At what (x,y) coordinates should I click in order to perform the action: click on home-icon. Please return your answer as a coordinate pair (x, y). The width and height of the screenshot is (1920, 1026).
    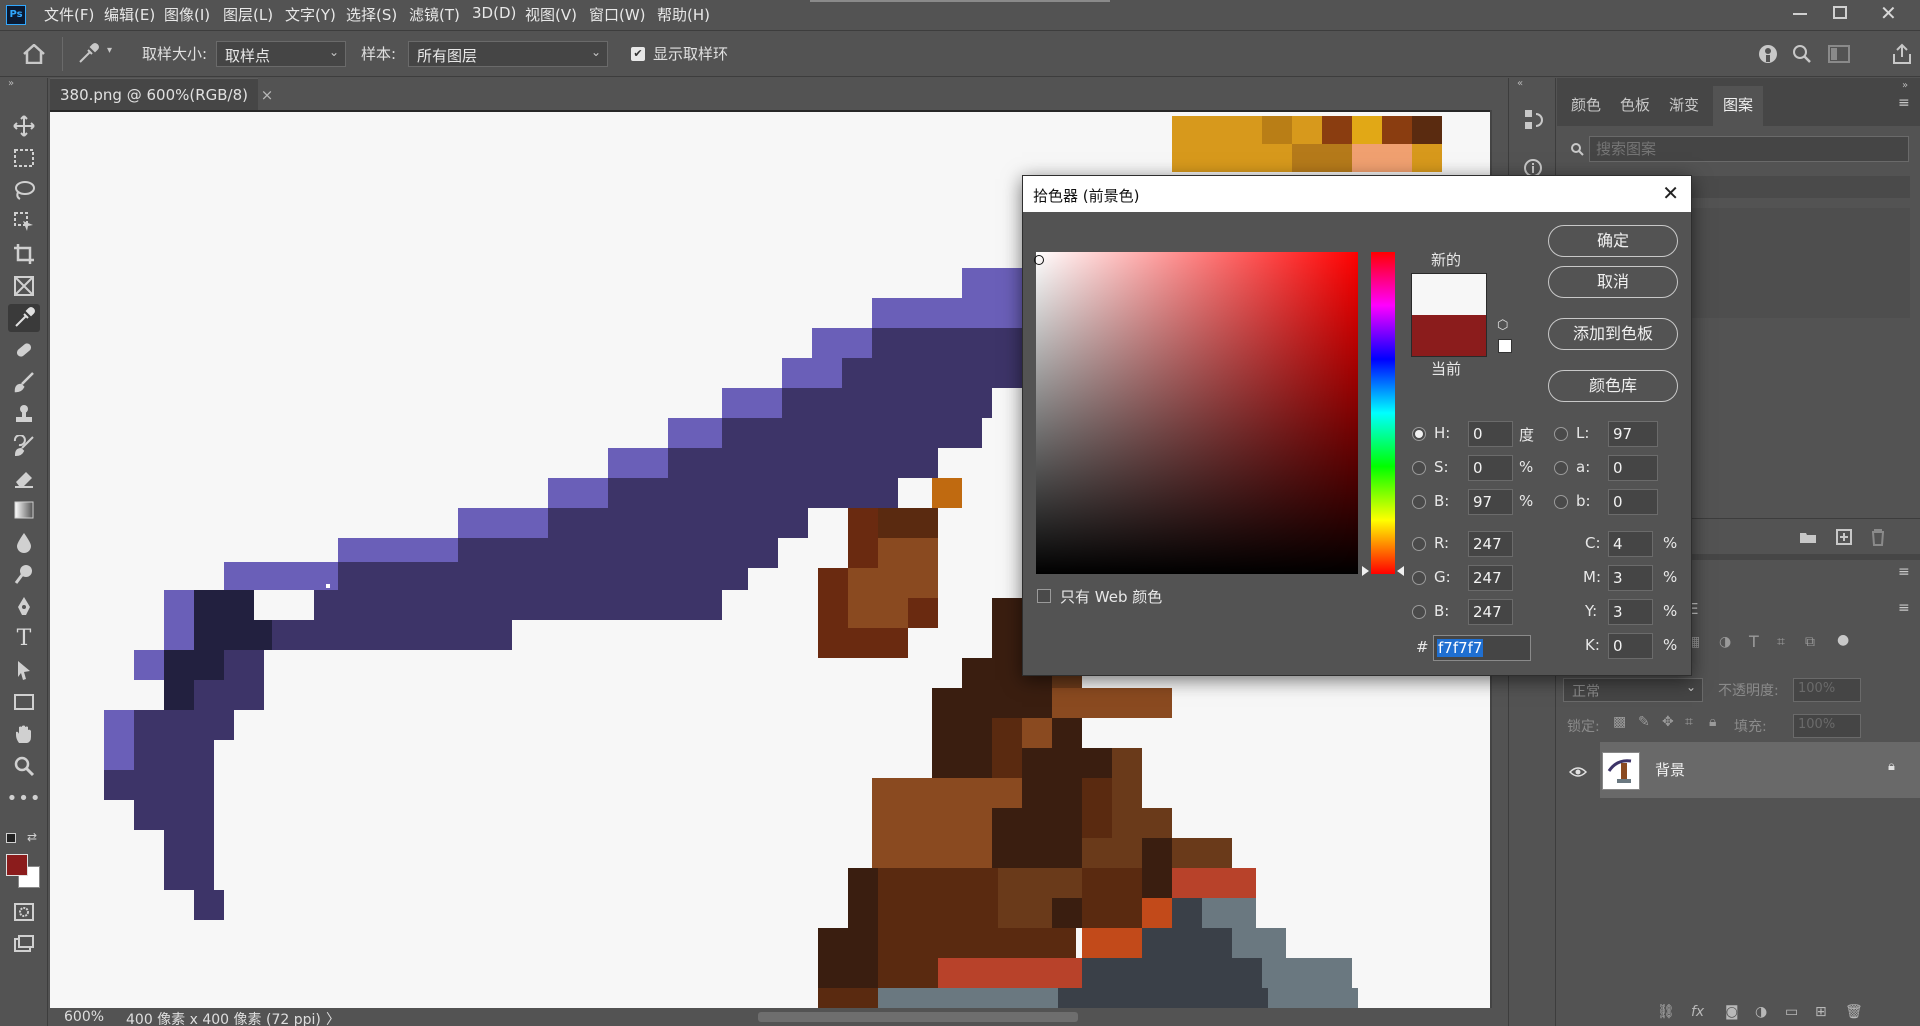
    Looking at the image, I should click on (34, 54).